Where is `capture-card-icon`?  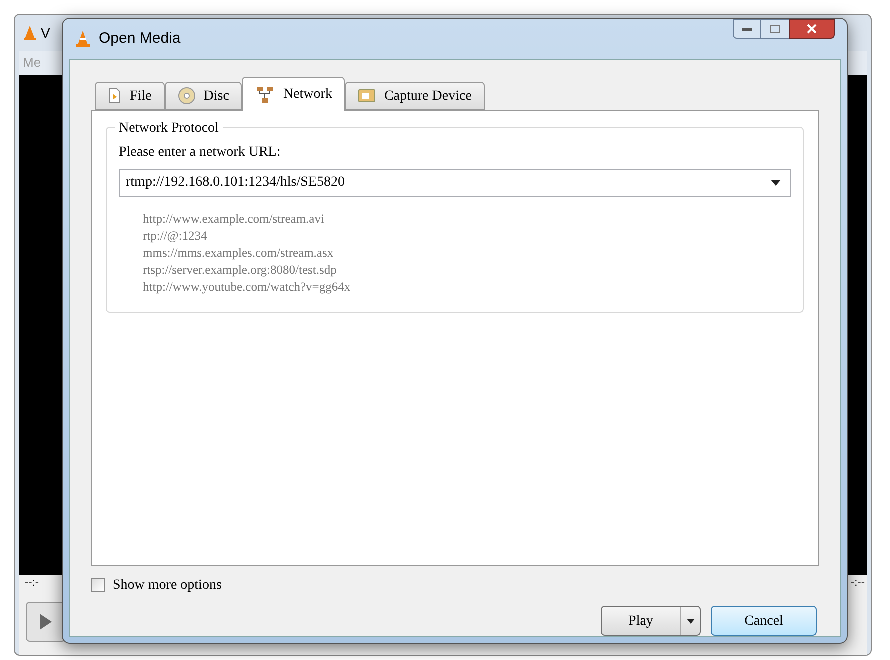 capture-card-icon is located at coordinates (367, 96).